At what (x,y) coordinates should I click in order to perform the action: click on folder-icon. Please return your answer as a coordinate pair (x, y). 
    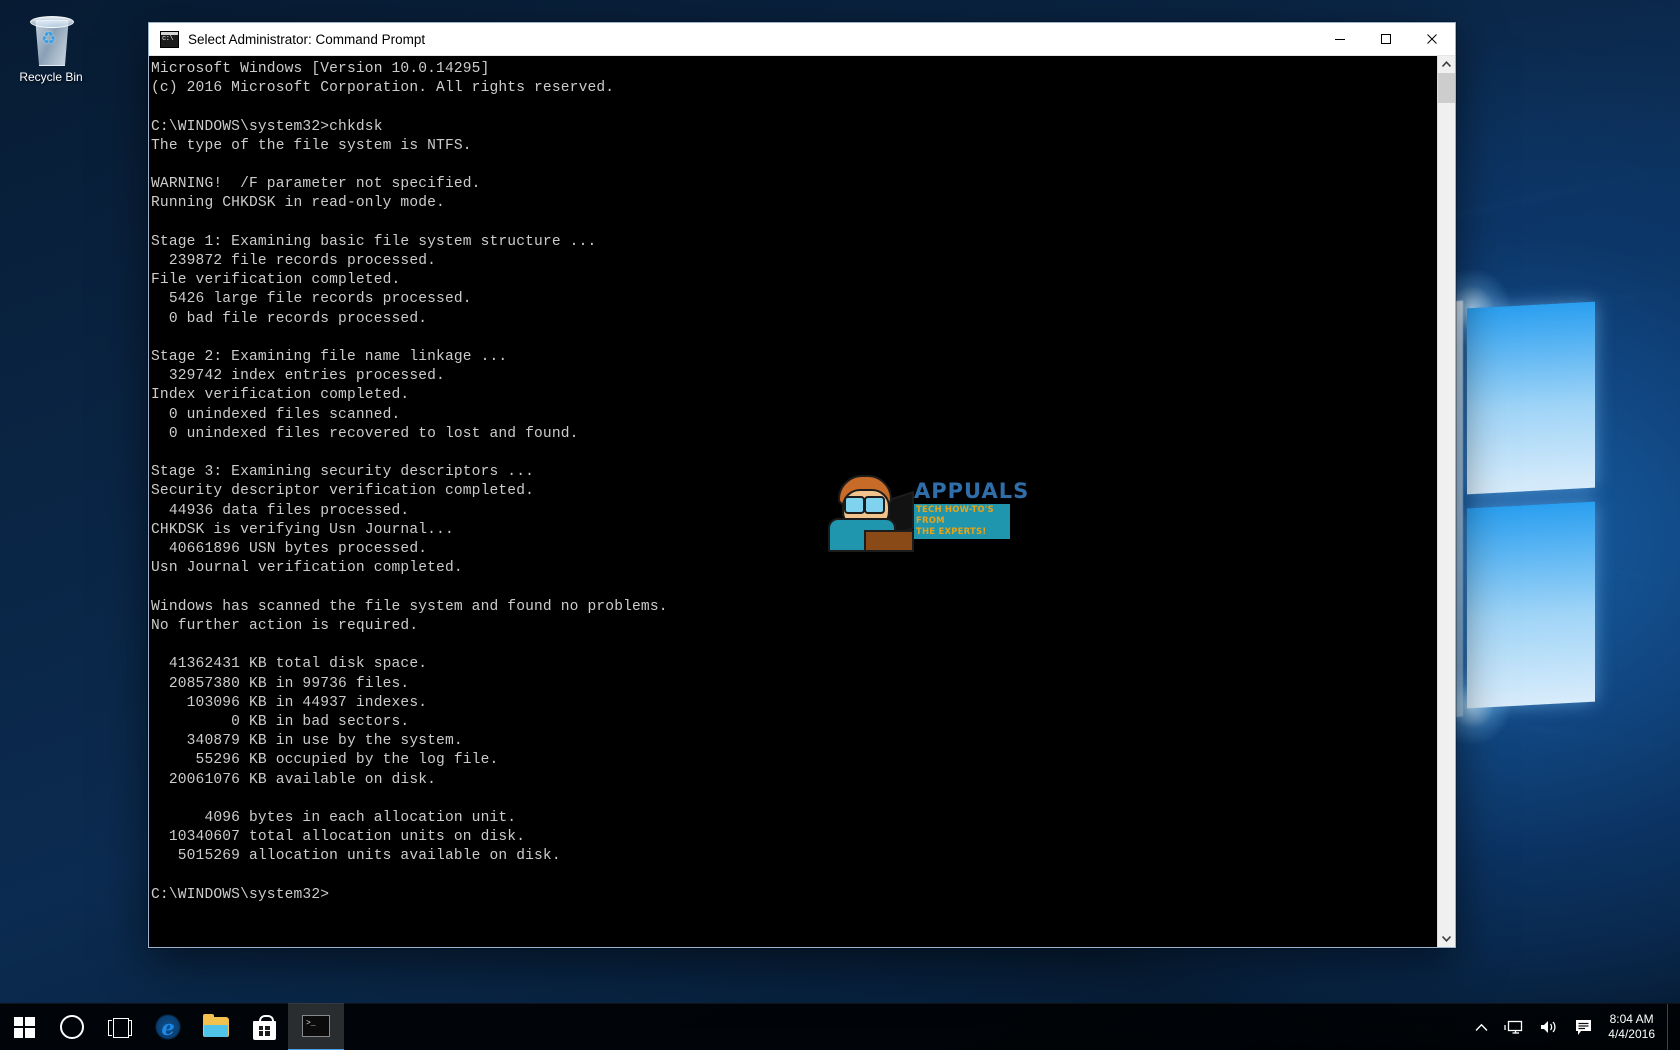
    Looking at the image, I should click on (216, 1025).